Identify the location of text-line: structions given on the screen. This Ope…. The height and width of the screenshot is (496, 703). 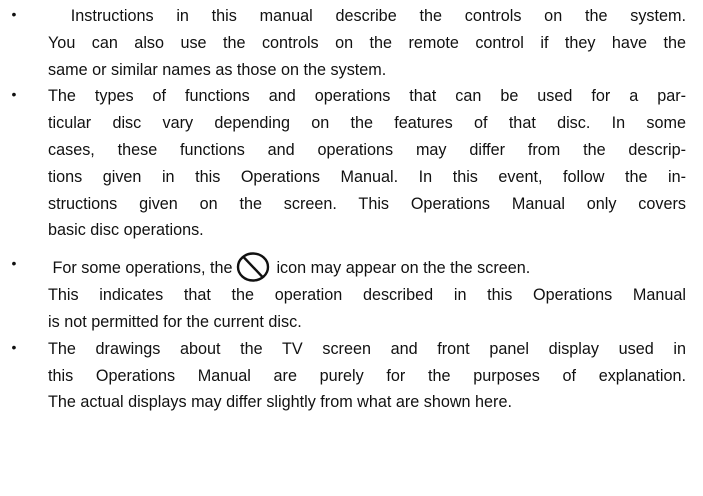
(367, 203).